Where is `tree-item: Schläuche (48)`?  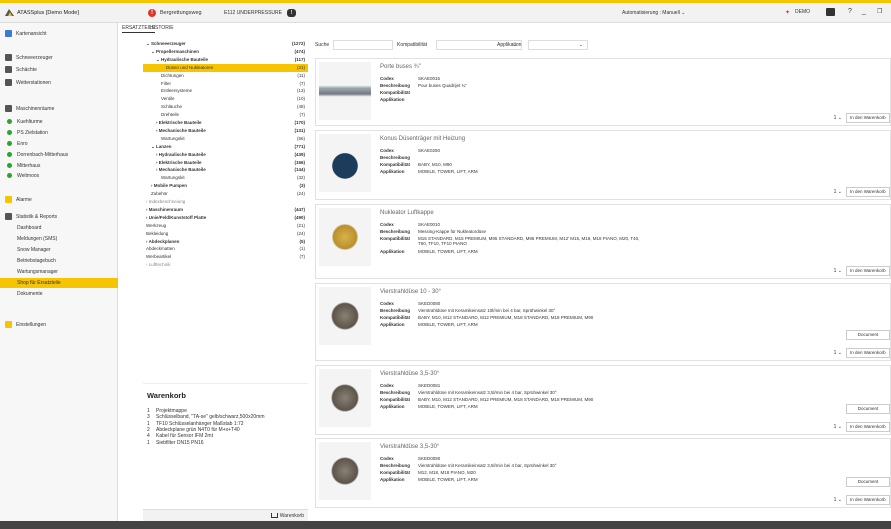
tree-item: Schläuche (48) is located at coordinates (225, 107).